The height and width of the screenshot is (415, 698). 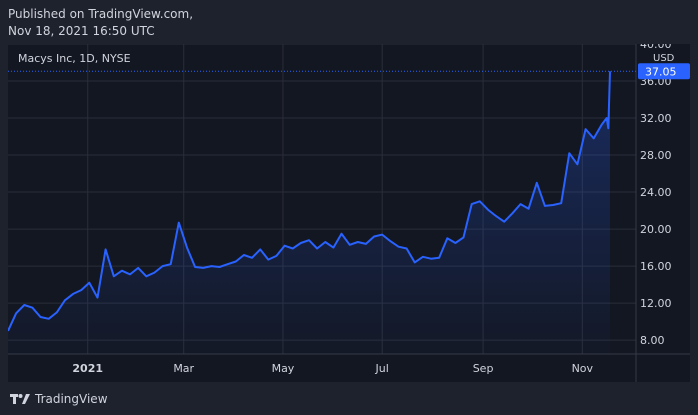 What do you see at coordinates (656, 192) in the screenshot?
I see `y-tick-label: 24.00` at bounding box center [656, 192].